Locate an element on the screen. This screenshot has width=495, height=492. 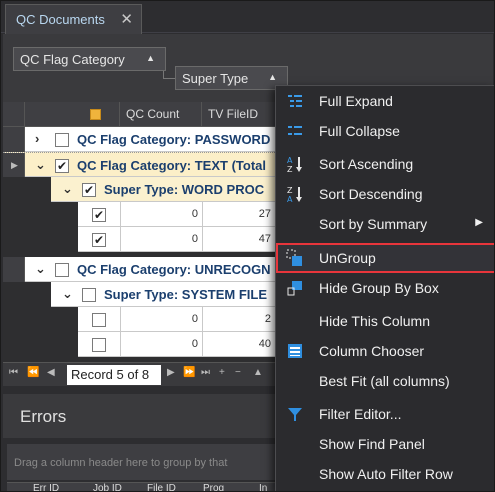
sort-descending-icon: Z A is located at coordinates (294, 194).